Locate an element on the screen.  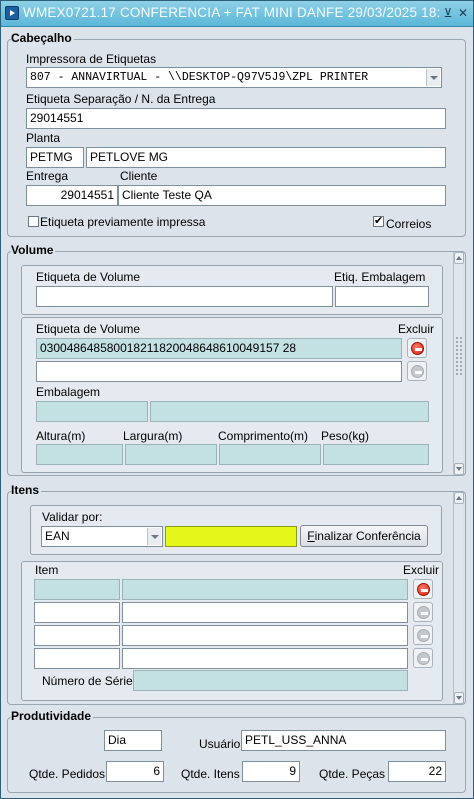
peso-label: Peso(kg) is located at coordinates (345, 436).